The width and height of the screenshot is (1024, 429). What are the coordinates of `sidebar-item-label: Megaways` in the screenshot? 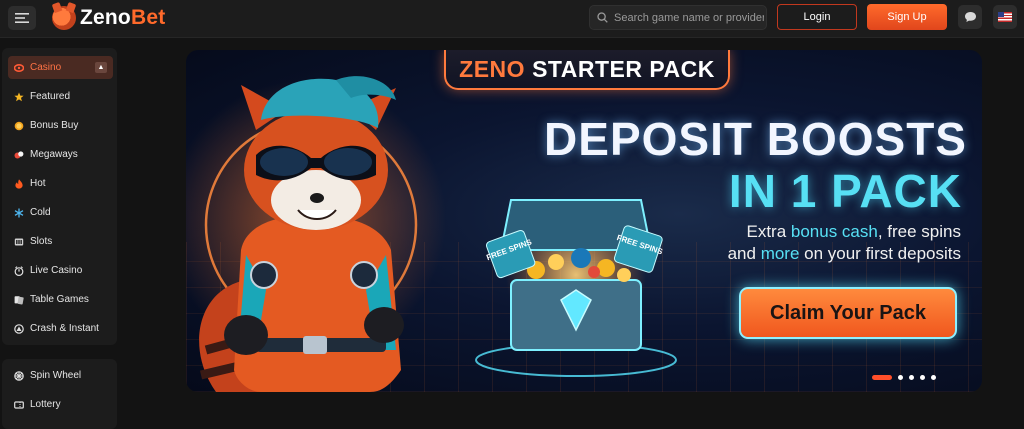 It's located at (54, 154).